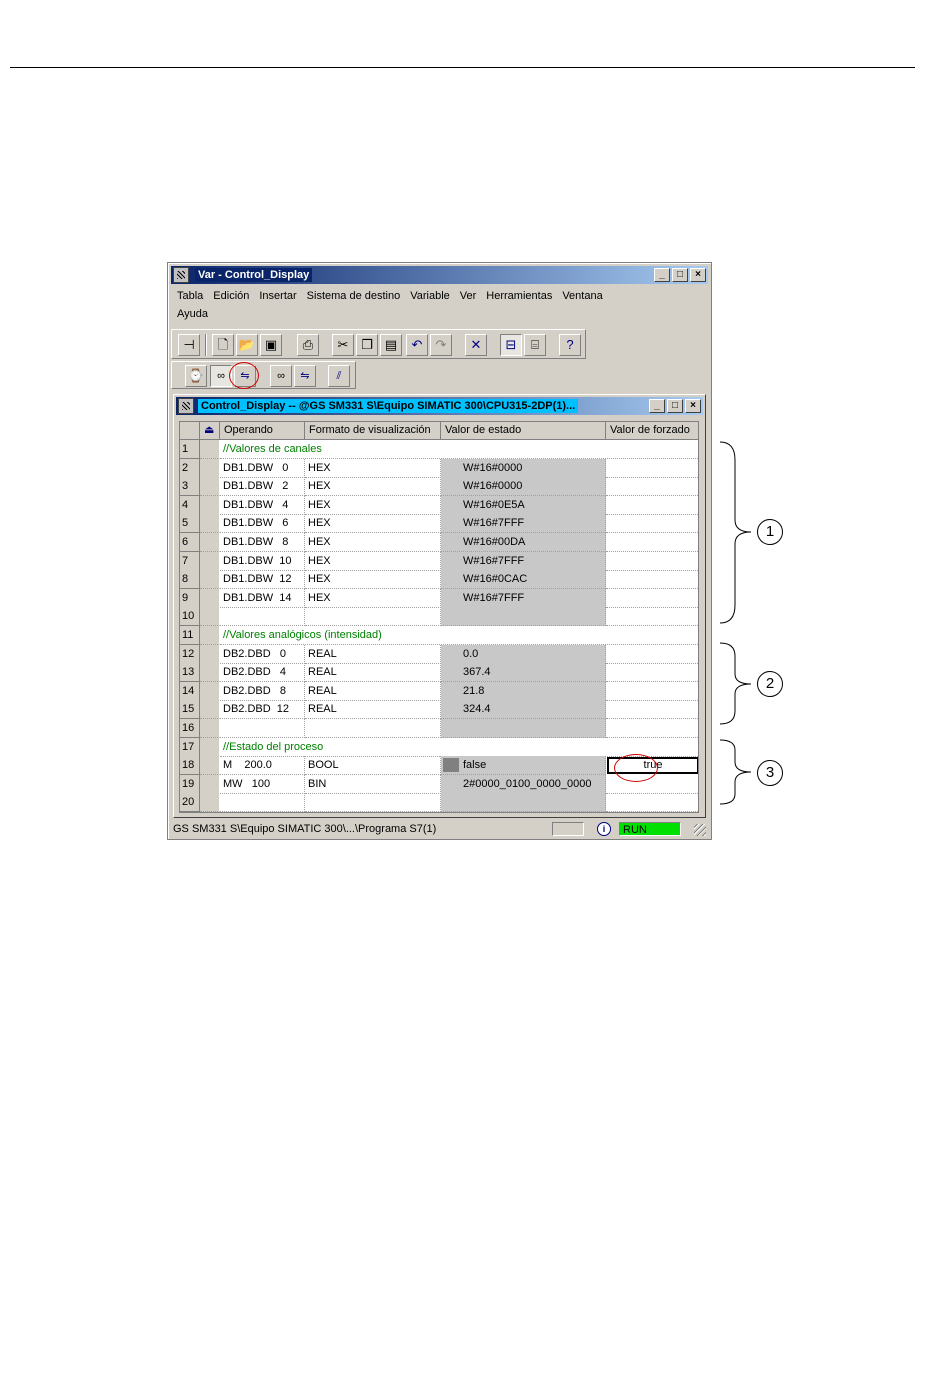 The width and height of the screenshot is (950, 1397). I want to click on row-number: 6, so click(190, 542).